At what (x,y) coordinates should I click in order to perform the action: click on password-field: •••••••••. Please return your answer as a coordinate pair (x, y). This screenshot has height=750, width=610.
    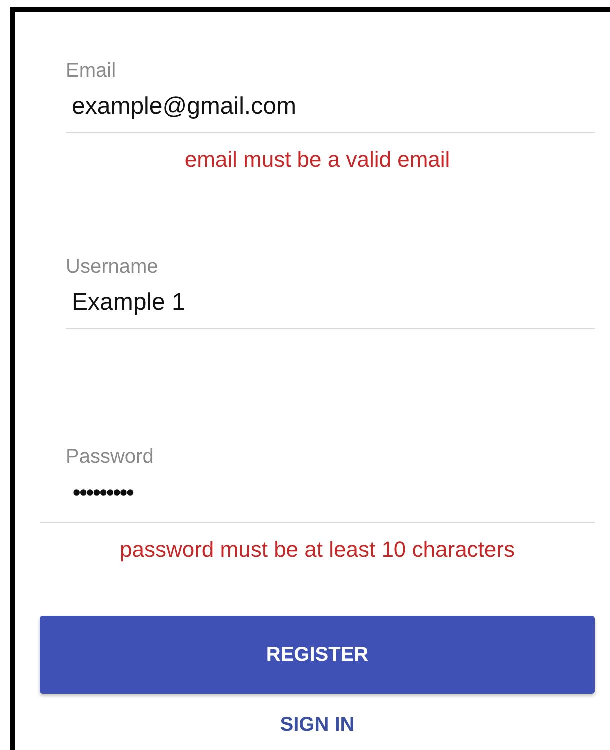
    Looking at the image, I should click on (317, 496).